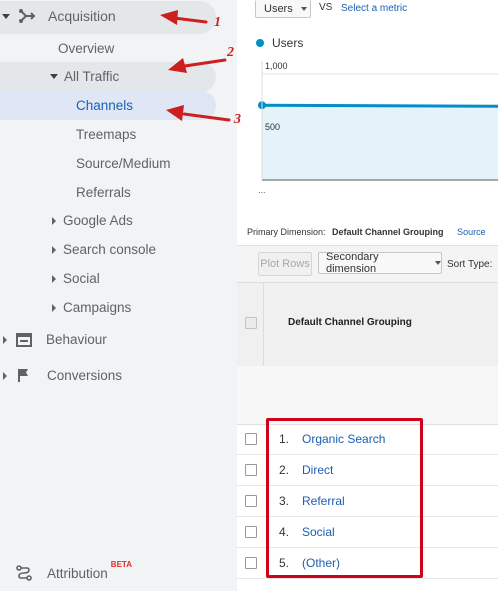  Describe the element at coordinates (237, 119) in the screenshot. I see `annotation-number-3: 3` at that location.